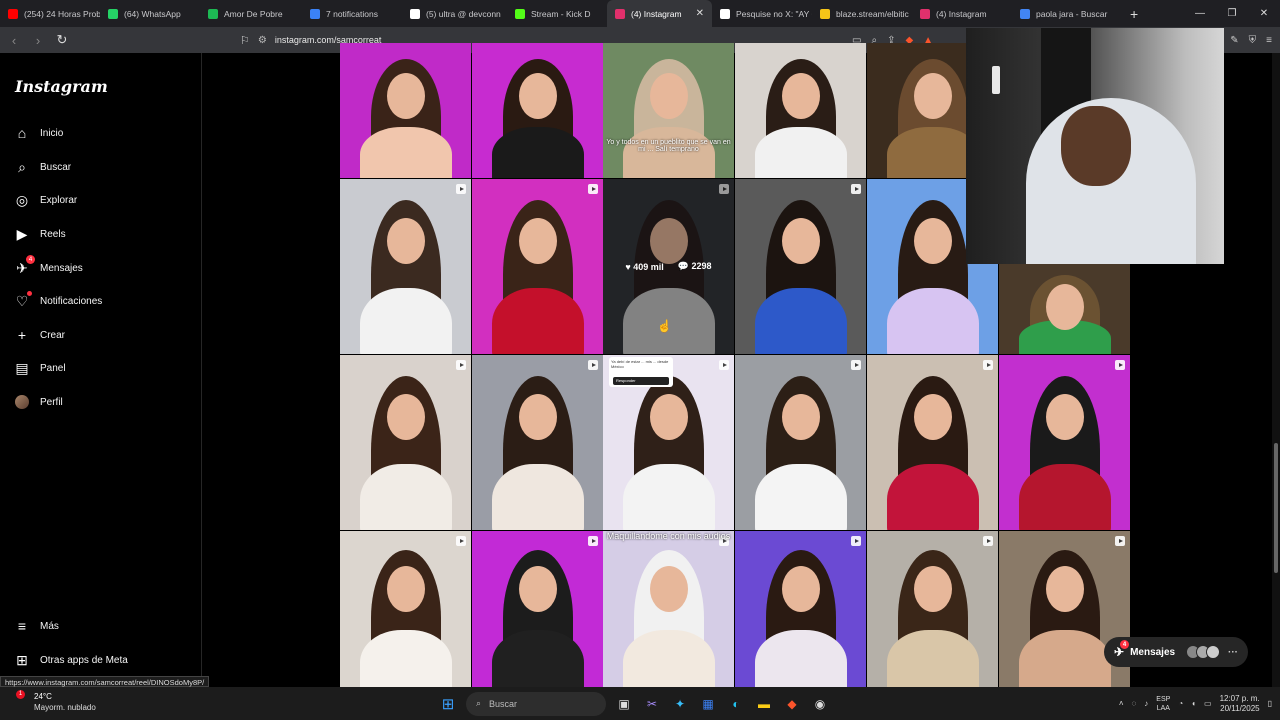 This screenshot has height=720, width=1280. Describe the element at coordinates (762, 13) in the screenshot. I see `browser-tab: Pesquise no X: "AY G` at that location.